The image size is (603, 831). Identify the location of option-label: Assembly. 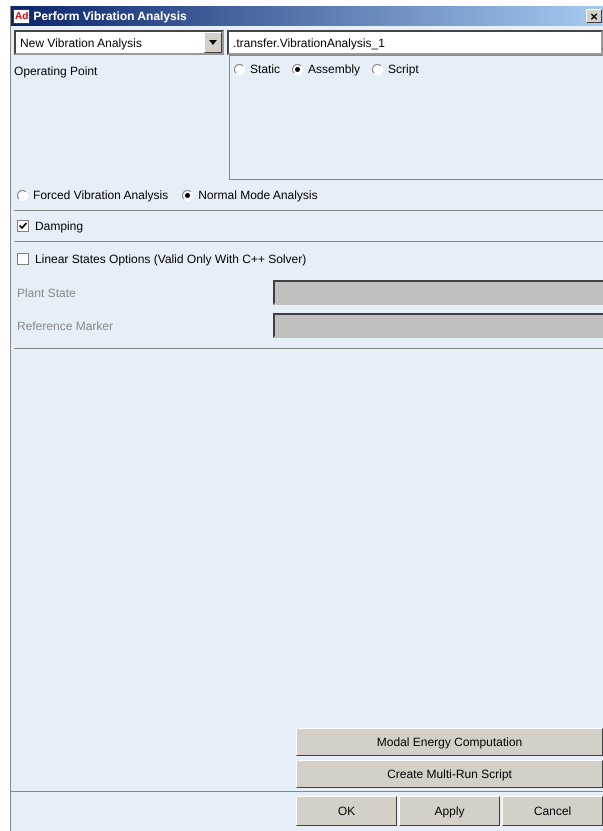
(334, 69).